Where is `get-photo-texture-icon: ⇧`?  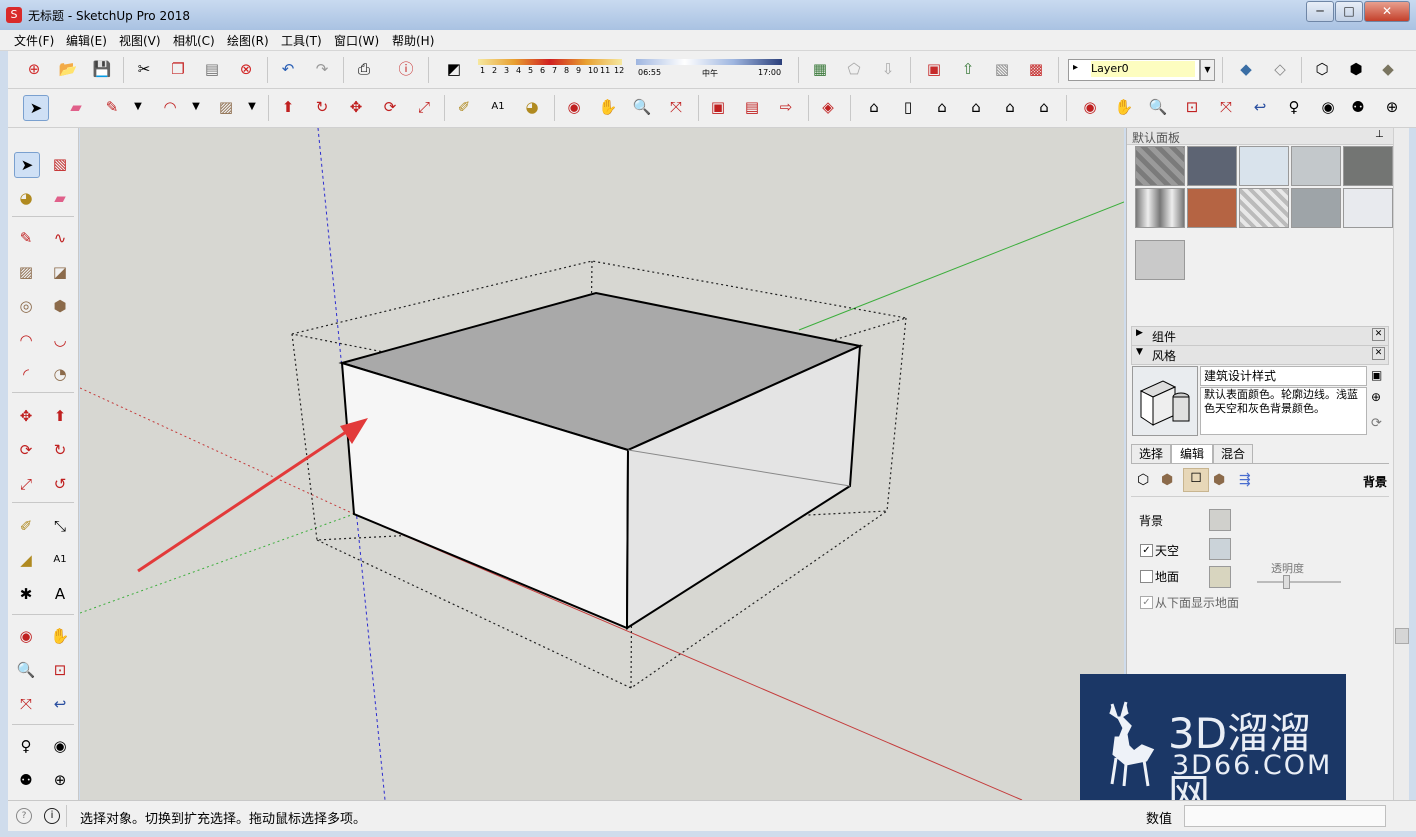 get-photo-texture-icon: ⇧ is located at coordinates (968, 69).